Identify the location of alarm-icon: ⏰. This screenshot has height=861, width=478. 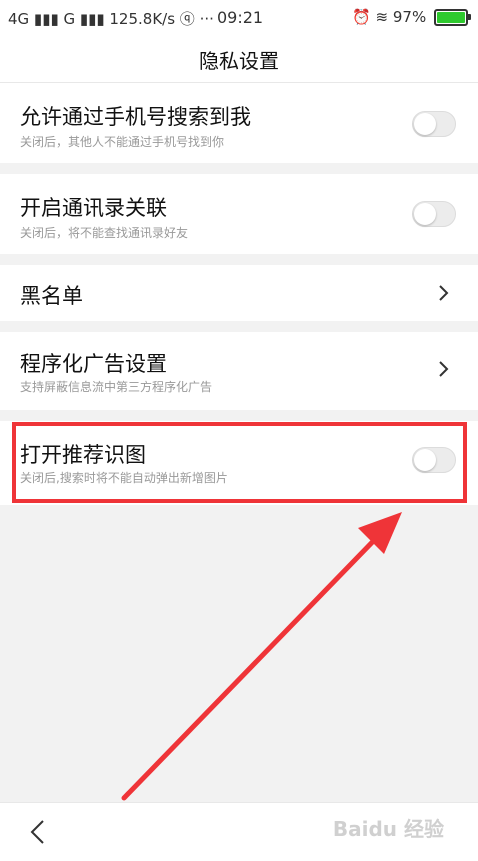
(361, 17).